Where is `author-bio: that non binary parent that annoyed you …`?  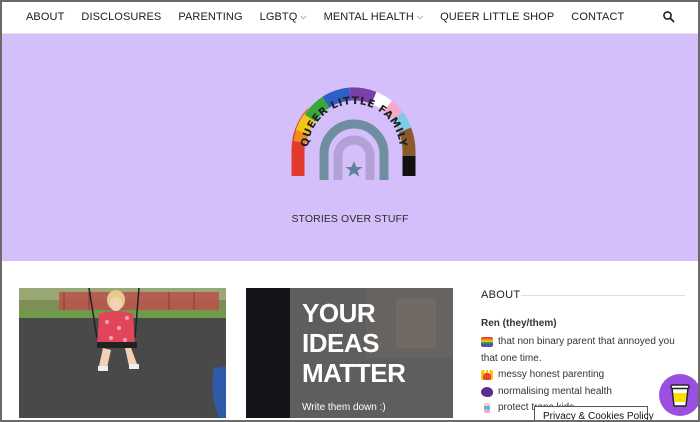 author-bio: that non binary parent that annoyed you … is located at coordinates (581, 375).